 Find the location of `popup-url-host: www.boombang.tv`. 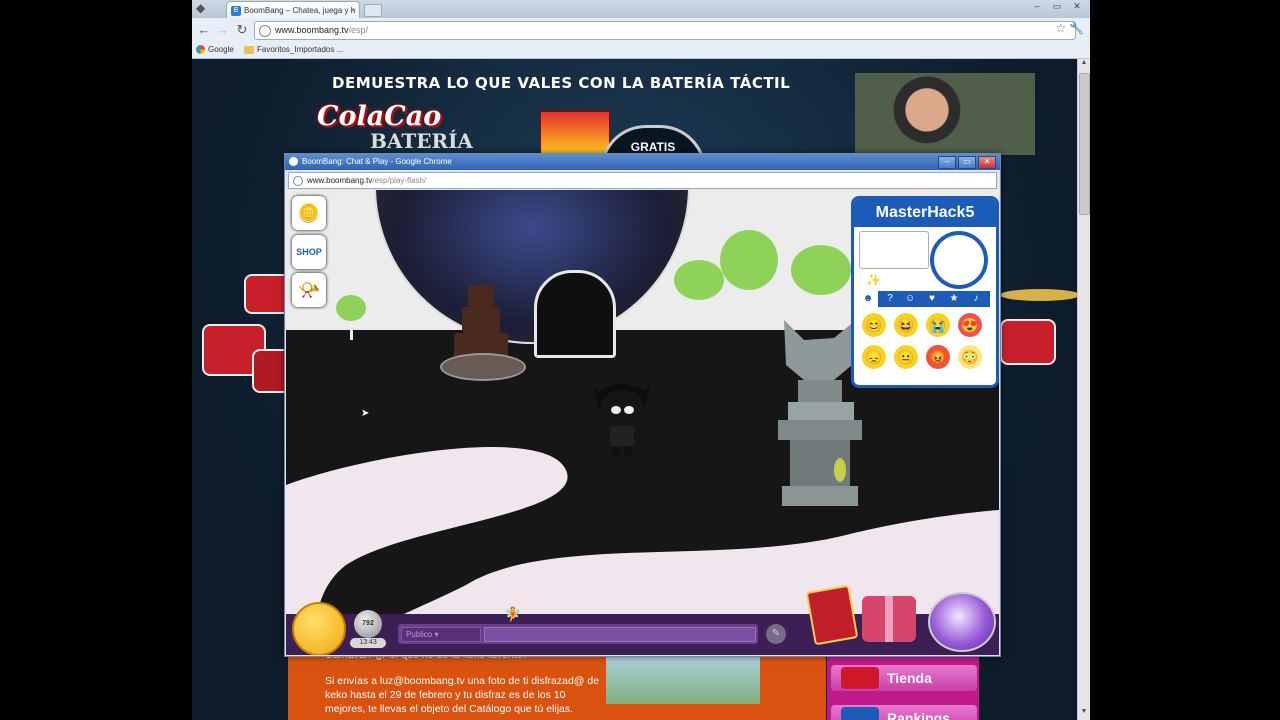

popup-url-host: www.boombang.tv is located at coordinates (340, 180).